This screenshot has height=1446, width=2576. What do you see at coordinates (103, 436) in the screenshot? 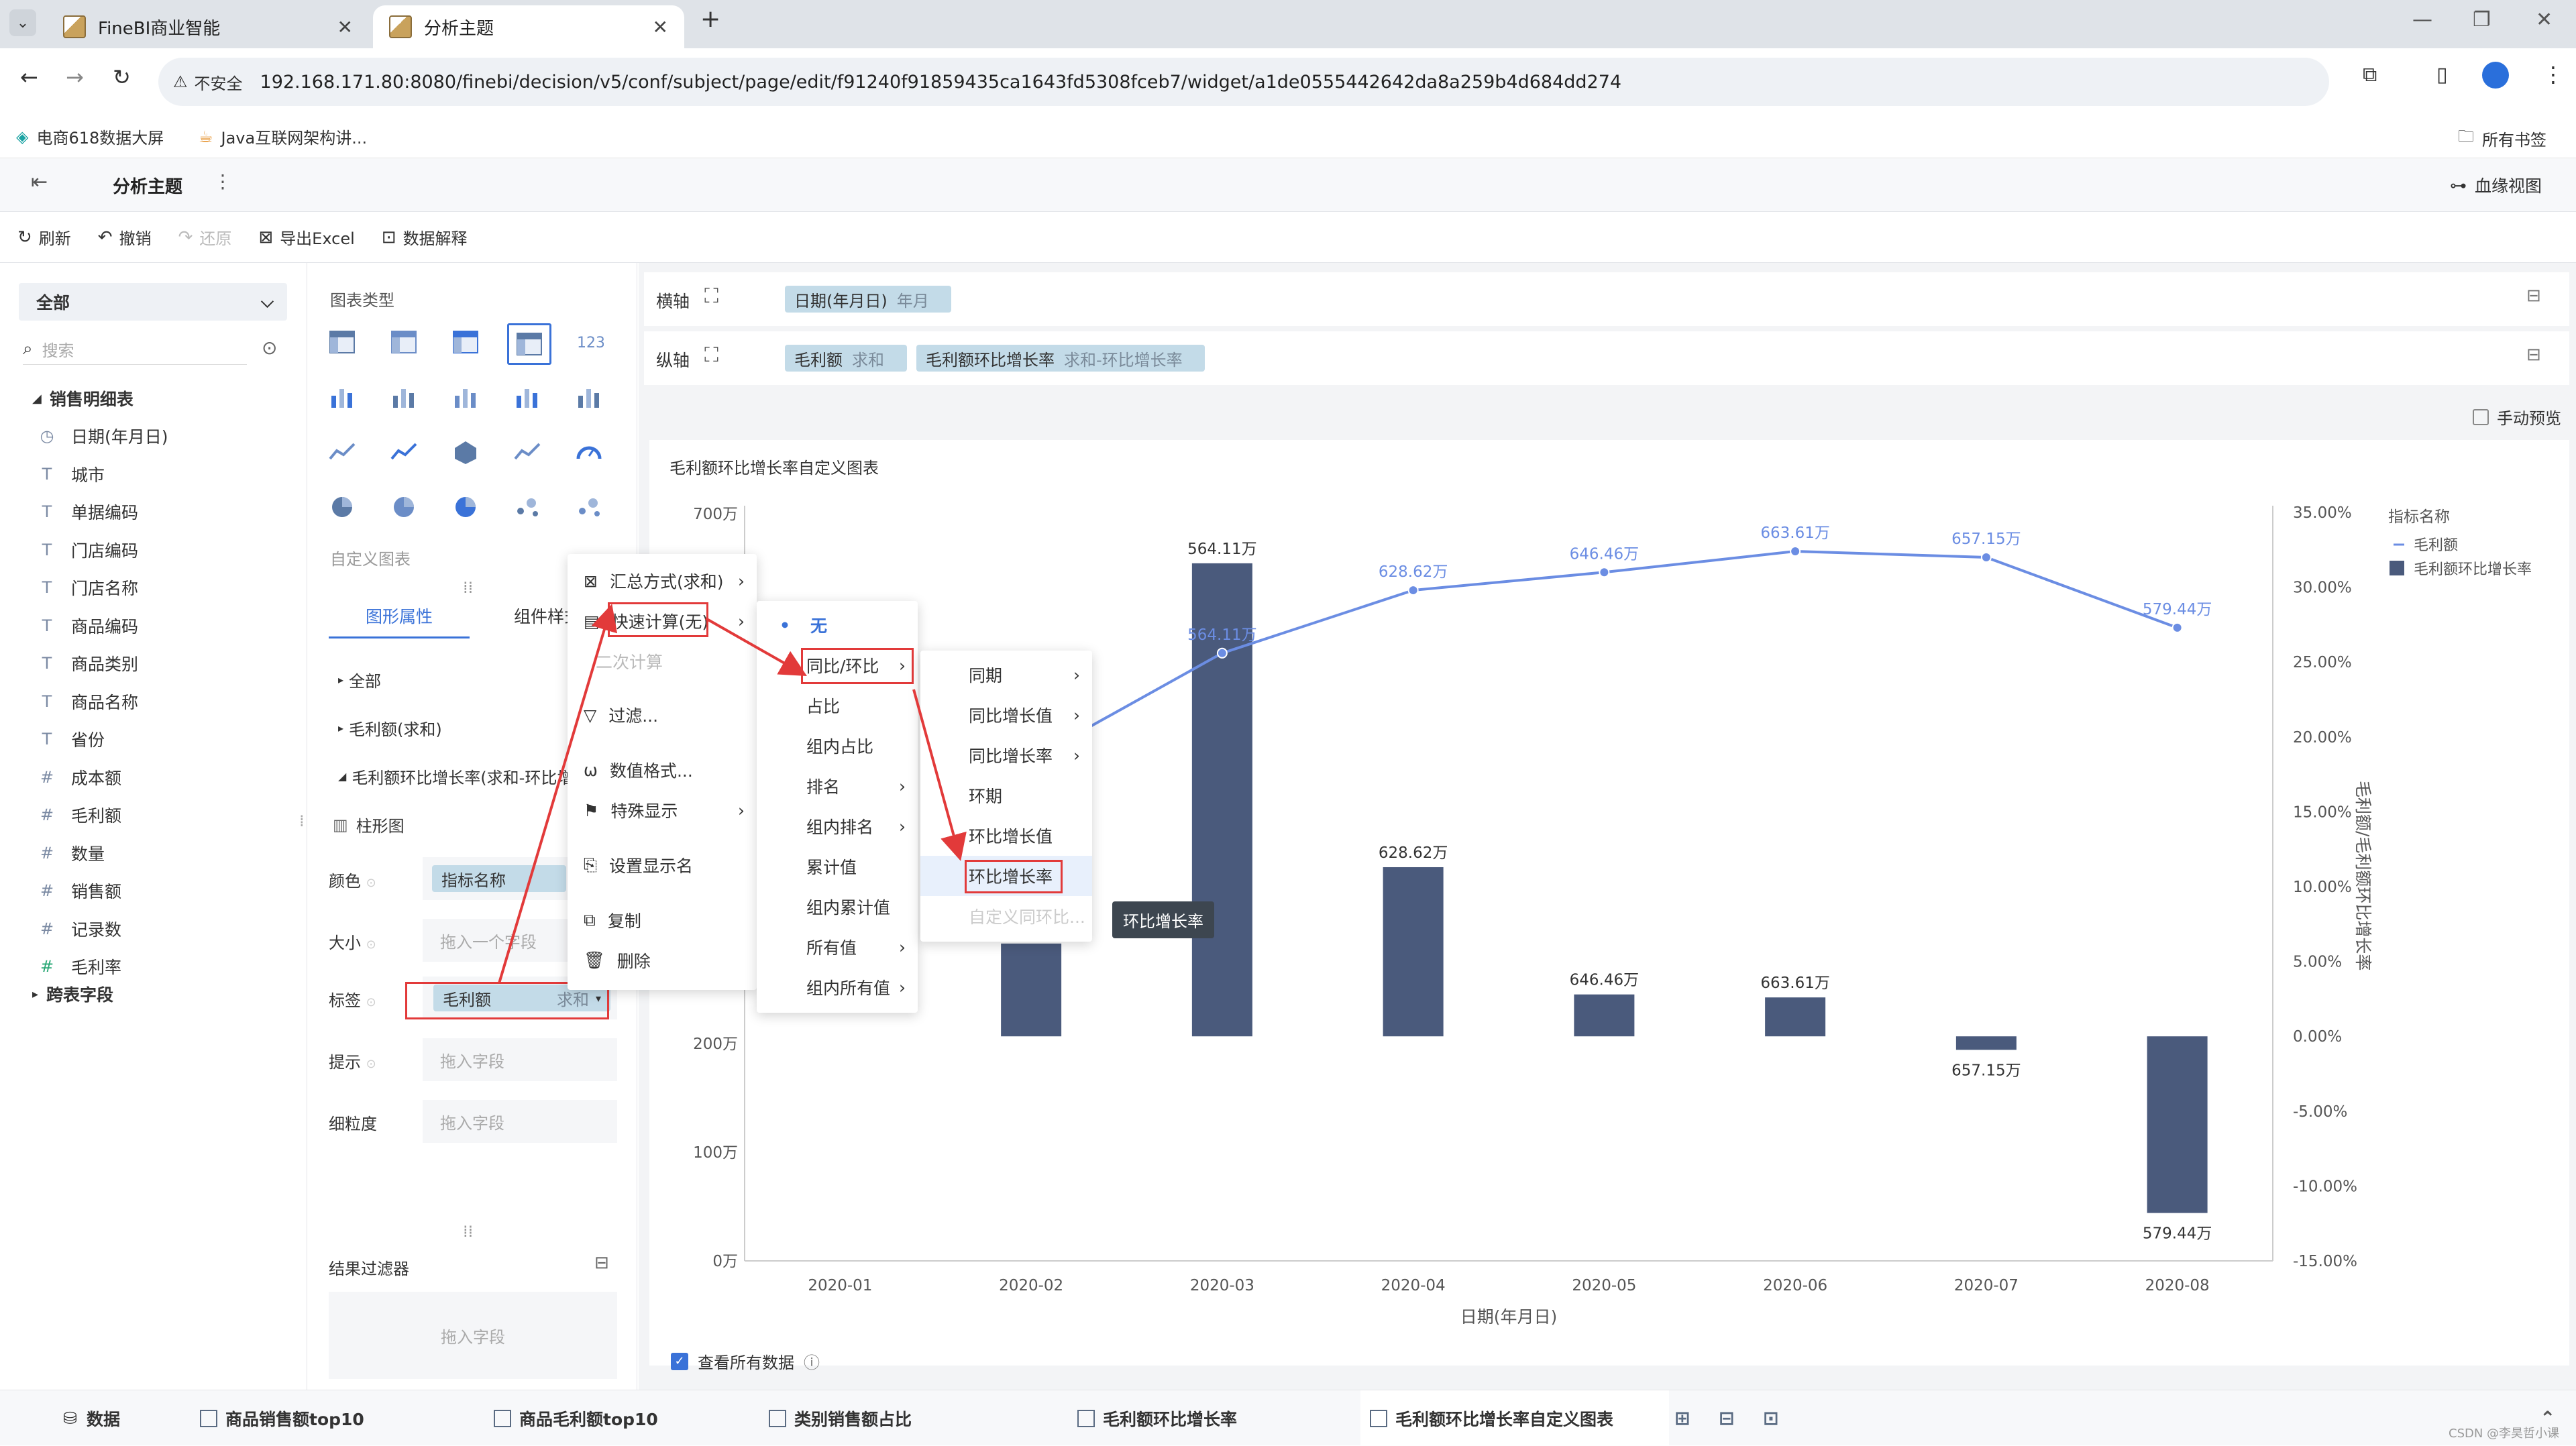
I see `field-item: ◷ 日期(年月日)` at bounding box center [103, 436].